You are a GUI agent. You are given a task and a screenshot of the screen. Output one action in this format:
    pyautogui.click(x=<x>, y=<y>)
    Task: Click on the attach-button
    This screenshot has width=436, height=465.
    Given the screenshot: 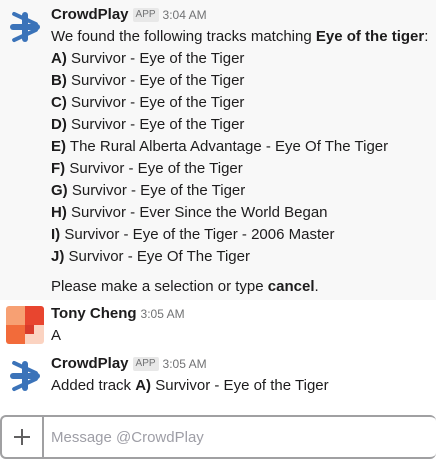 What is the action you would take?
    pyautogui.click(x=23, y=437)
    